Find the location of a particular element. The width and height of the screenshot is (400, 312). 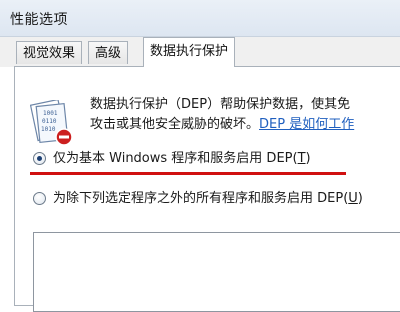

binary-row-3: 1010 is located at coordinates (48, 129).